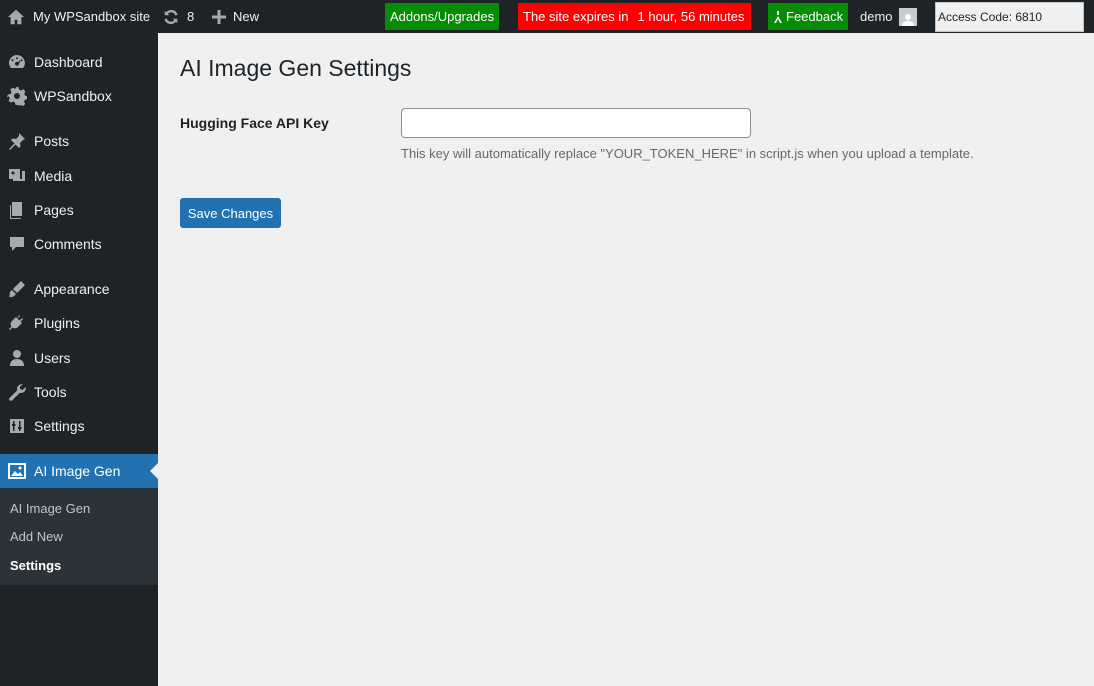 This screenshot has width=1094, height=686. Describe the element at coordinates (907, 16) in the screenshot. I see `avatar` at that location.